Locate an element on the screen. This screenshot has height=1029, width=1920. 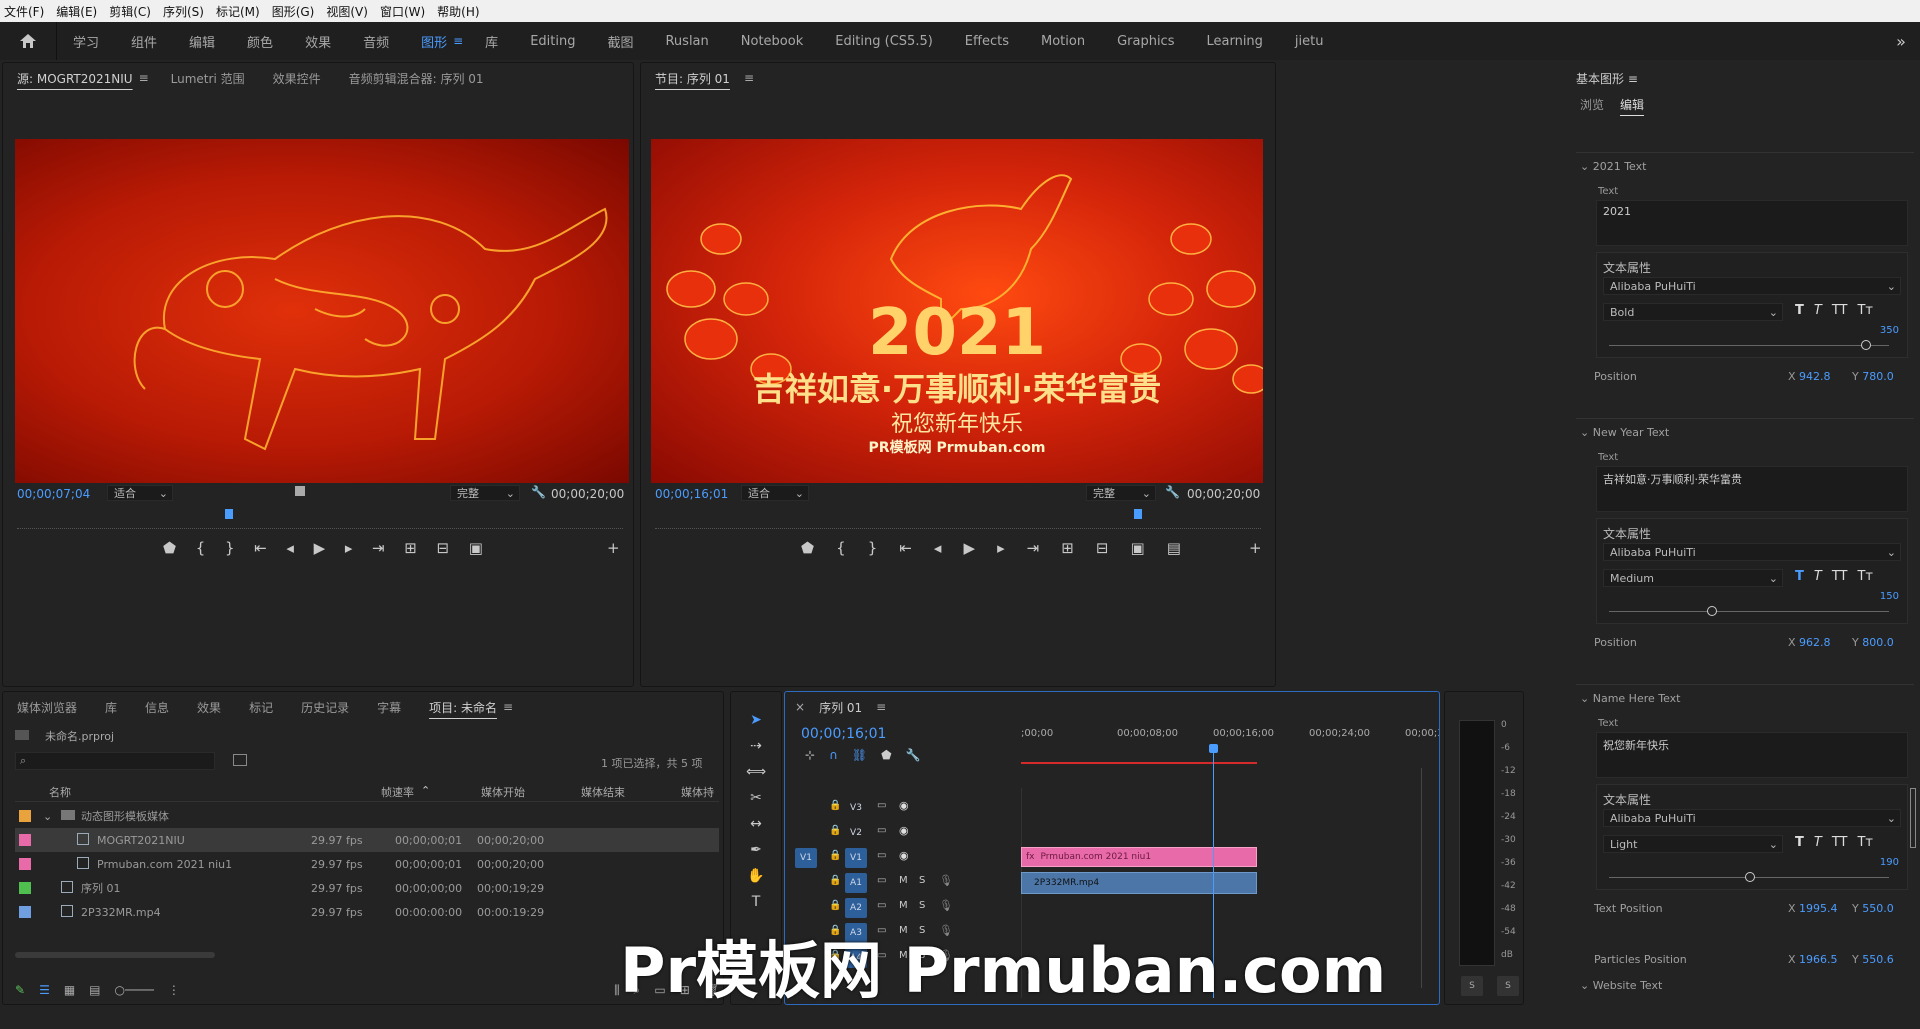
font-select: Alibaba PuHuiTi ⌄ is located at coordinates (1752, 286).